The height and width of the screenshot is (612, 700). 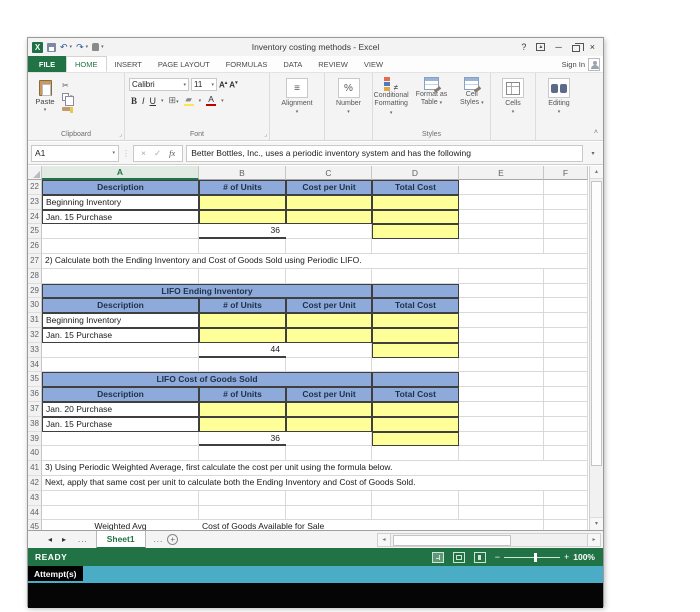 What do you see at coordinates (566, 365) in the screenshot?
I see `cell-F34` at bounding box center [566, 365].